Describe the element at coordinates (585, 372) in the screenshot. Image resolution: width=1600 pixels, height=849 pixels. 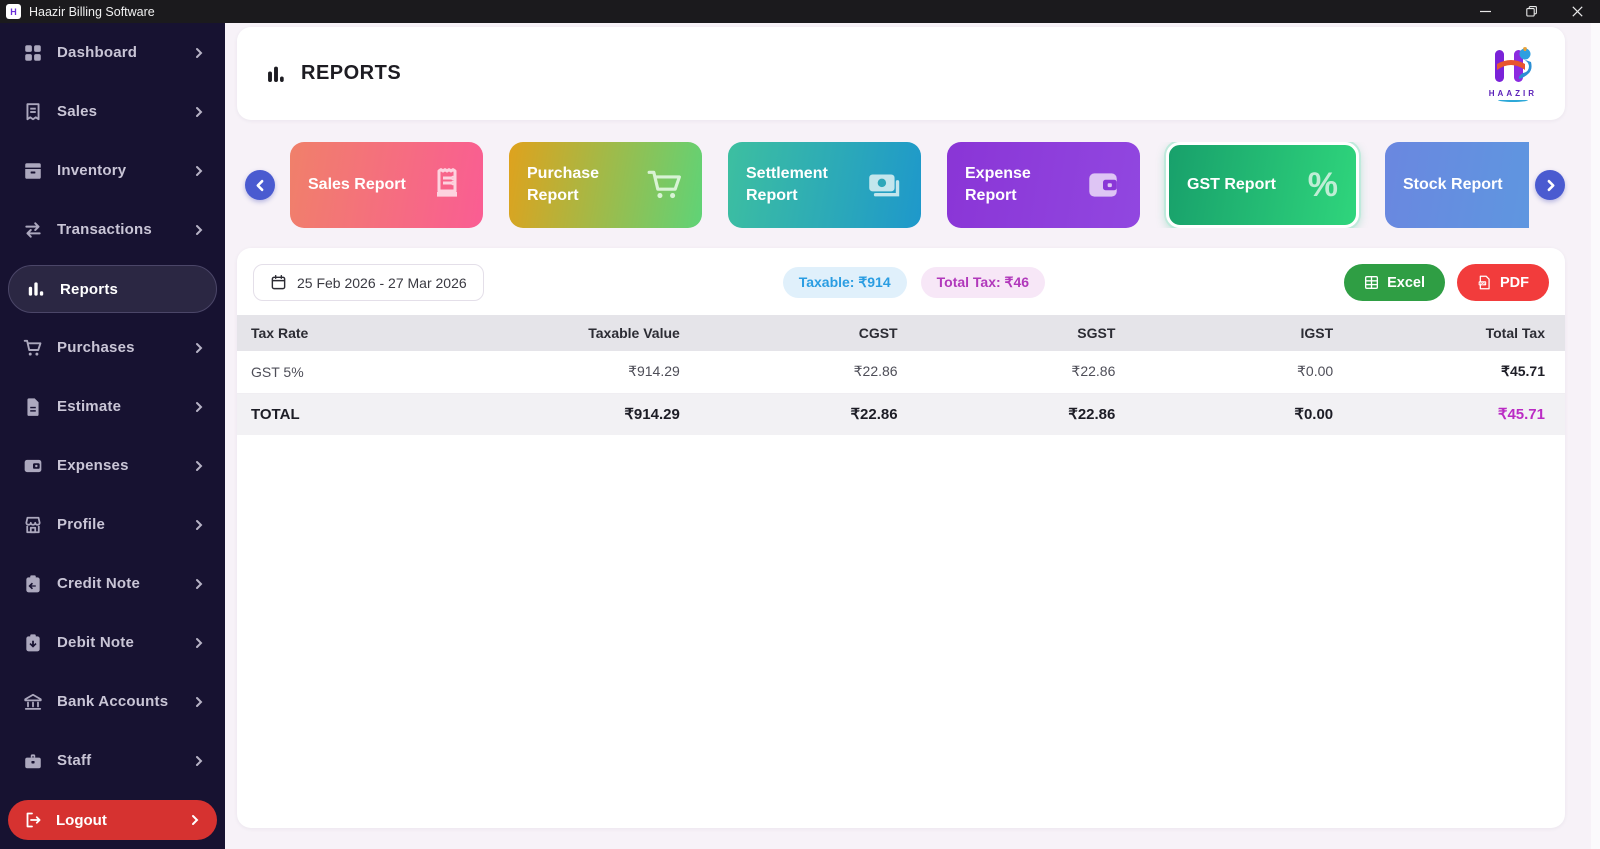
I see `cell-taxable-value: ₹914.29` at that location.